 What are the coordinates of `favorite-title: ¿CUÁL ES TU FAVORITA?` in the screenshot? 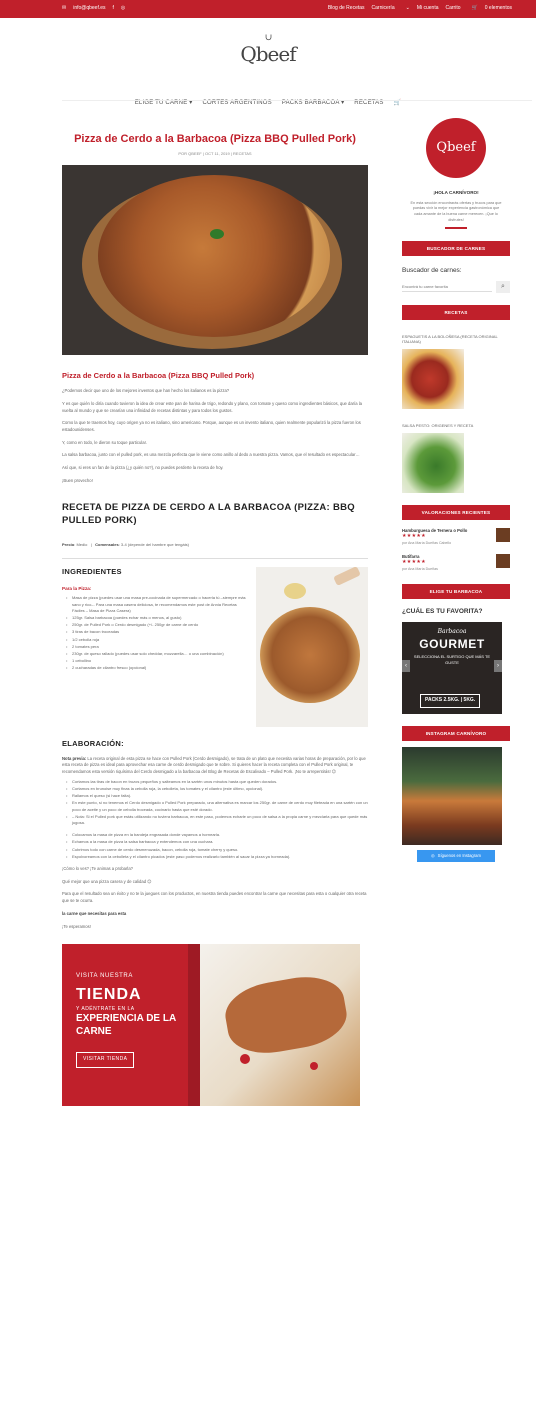 It's located at (442, 611).